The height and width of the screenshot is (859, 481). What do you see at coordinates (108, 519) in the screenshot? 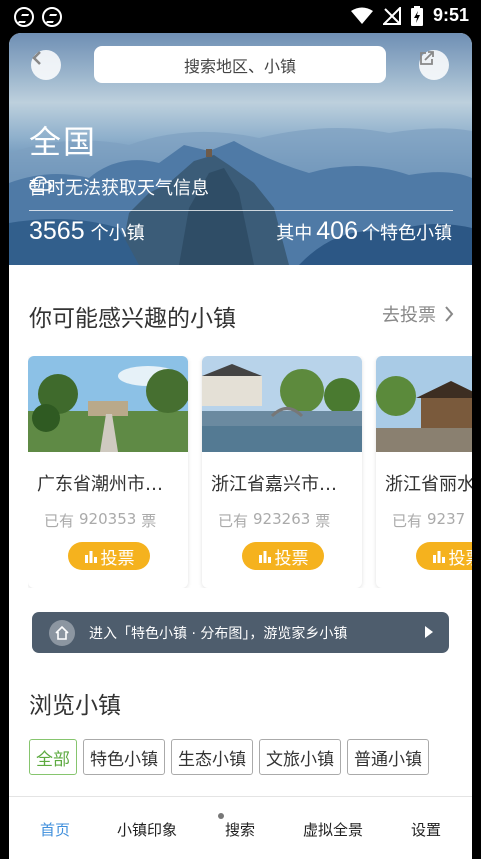
I see `vote-number: 920353` at bounding box center [108, 519].